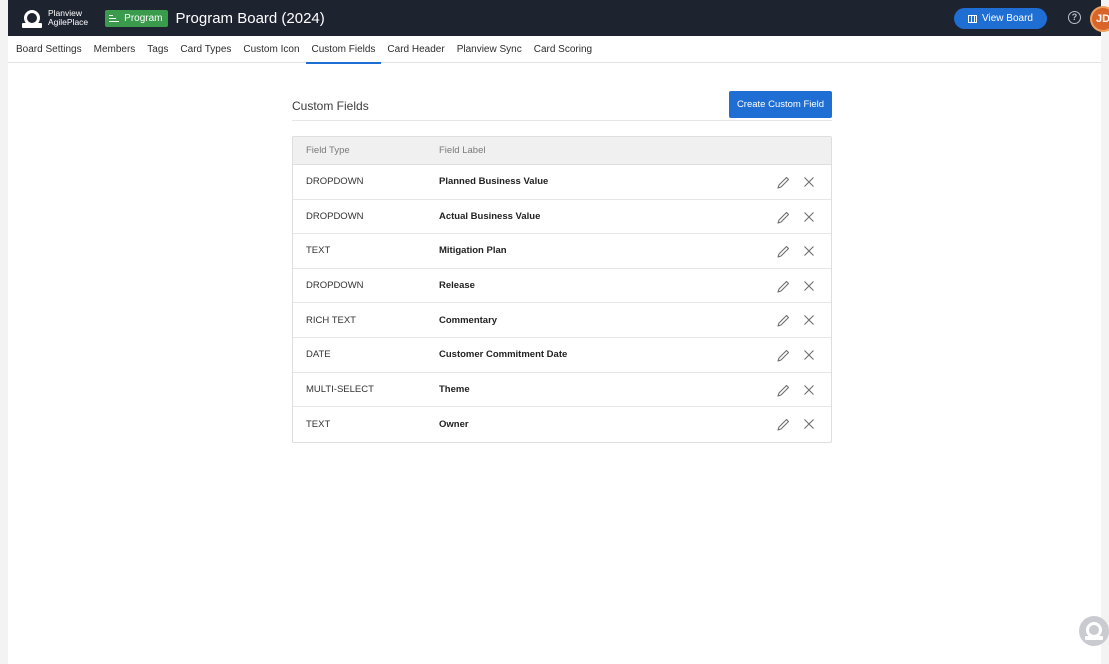 The height and width of the screenshot is (664, 1109). Describe the element at coordinates (562, 320) in the screenshot. I see `table-row: RICH TEXT Commentary` at that location.